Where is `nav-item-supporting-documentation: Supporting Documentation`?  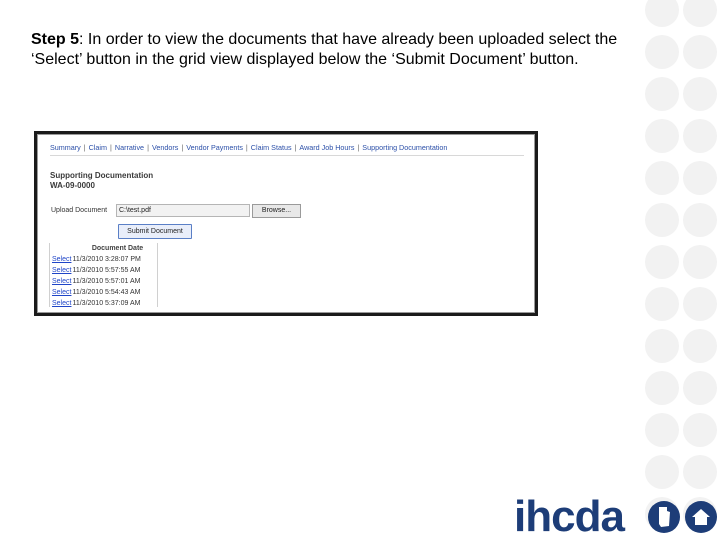
nav-item-supporting-documentation: Supporting Documentation is located at coordinates (404, 147).